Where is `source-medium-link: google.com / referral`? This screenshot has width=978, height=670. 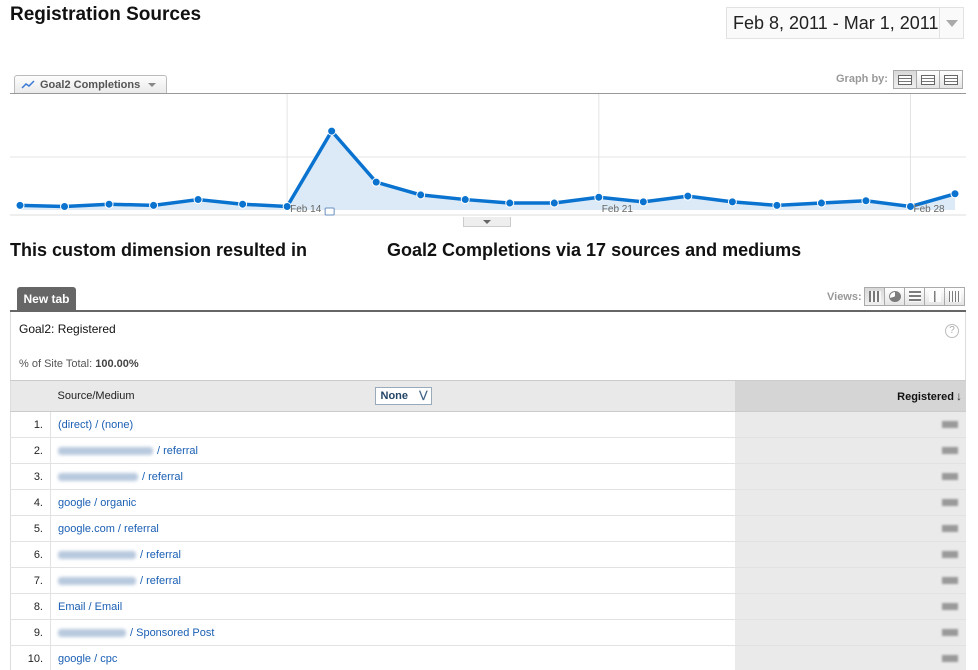 source-medium-link: google.com / referral is located at coordinates (392, 528).